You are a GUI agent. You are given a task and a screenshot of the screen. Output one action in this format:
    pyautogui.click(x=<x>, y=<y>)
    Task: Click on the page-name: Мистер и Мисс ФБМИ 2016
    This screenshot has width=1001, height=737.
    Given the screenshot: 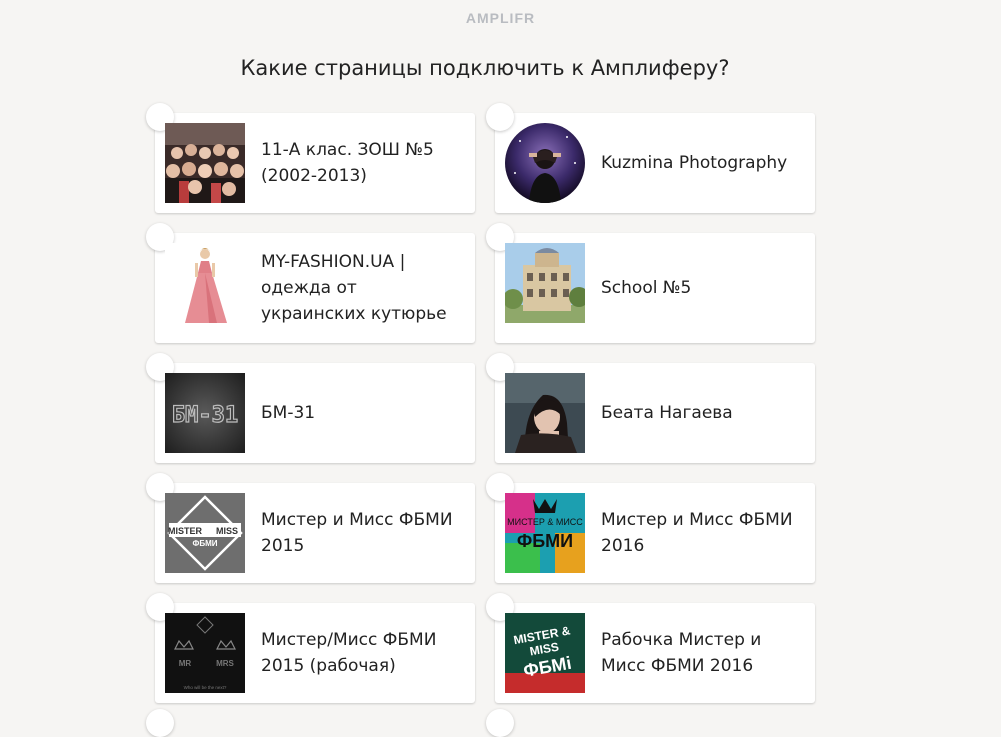 What is the action you would take?
    pyautogui.click(x=697, y=533)
    